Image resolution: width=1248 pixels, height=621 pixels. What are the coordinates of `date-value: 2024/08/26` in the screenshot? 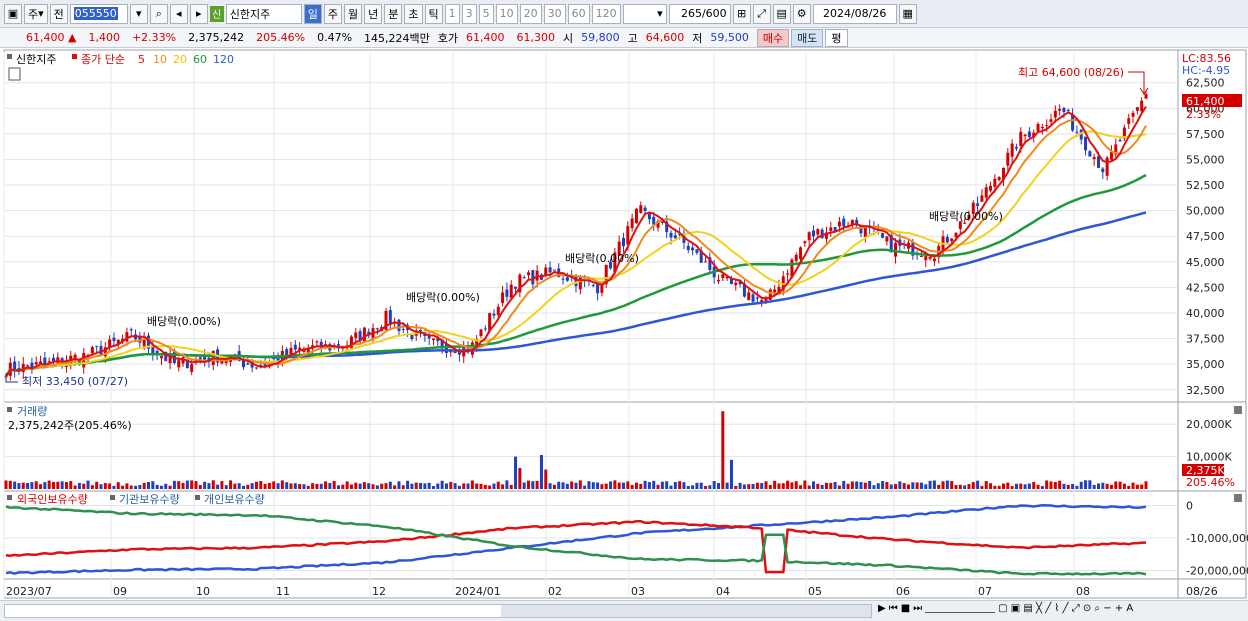 It's located at (854, 13).